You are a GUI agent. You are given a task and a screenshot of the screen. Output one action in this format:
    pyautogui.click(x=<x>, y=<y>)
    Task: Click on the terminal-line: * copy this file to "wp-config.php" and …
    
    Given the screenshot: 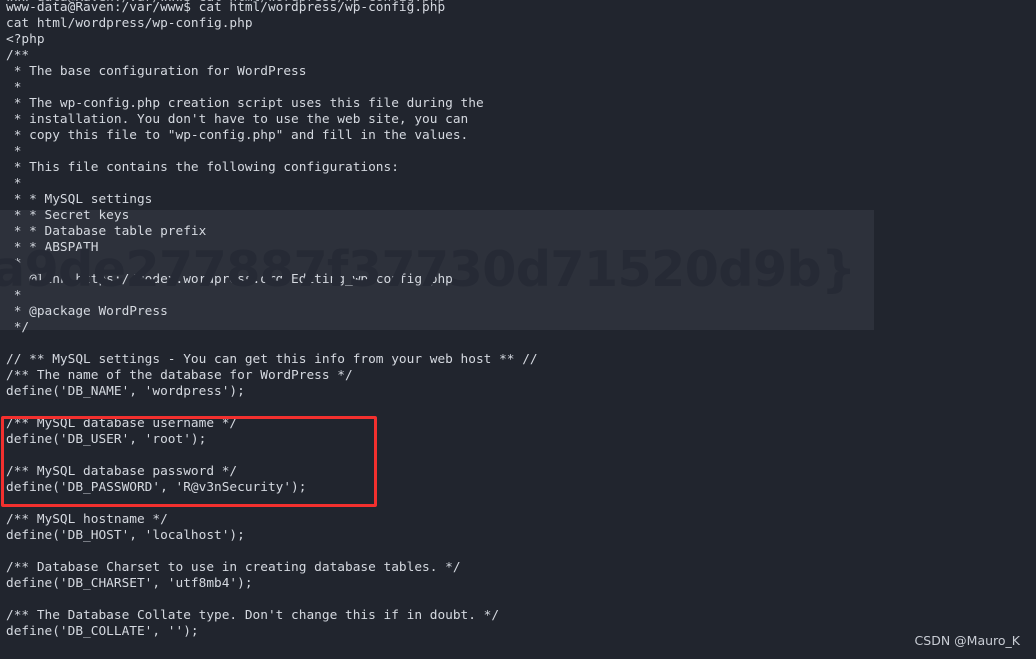 What is the action you would take?
    pyautogui.click(x=237, y=135)
    